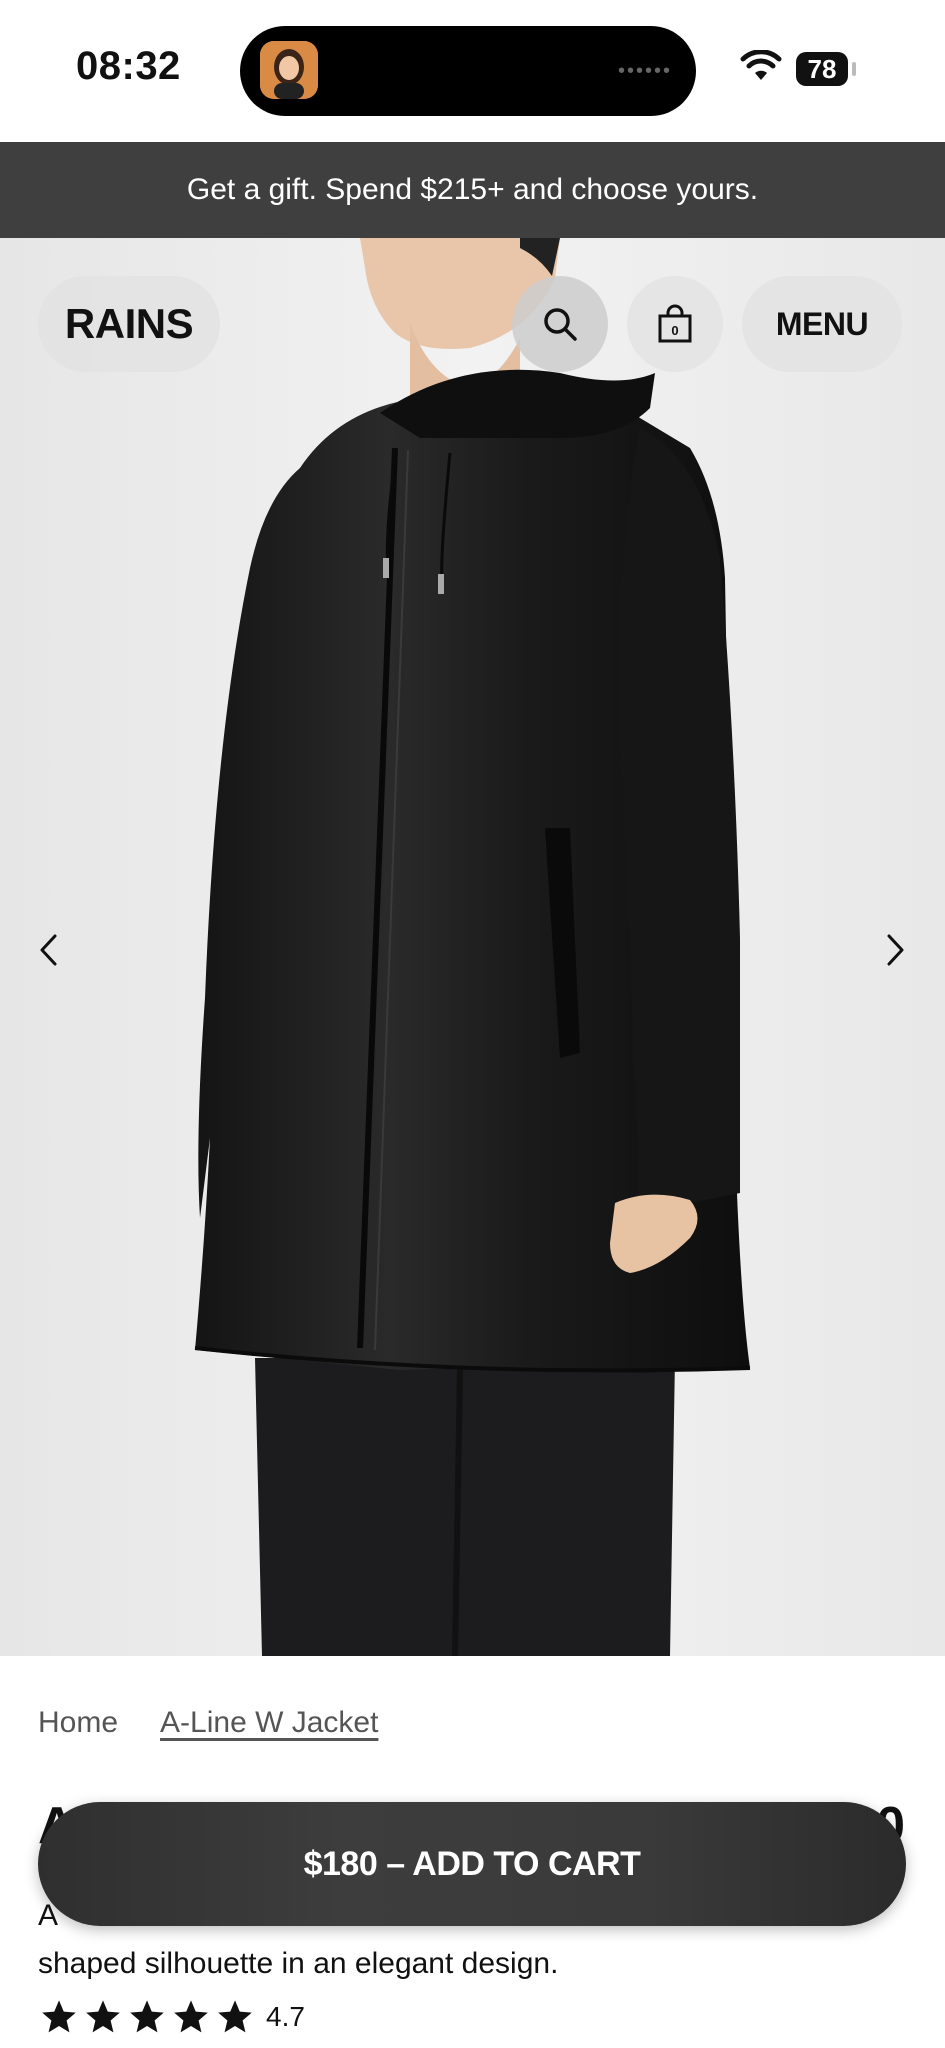 This screenshot has height=2048, width=945. What do you see at coordinates (854, 69) in the screenshot?
I see `battery-tip` at bounding box center [854, 69].